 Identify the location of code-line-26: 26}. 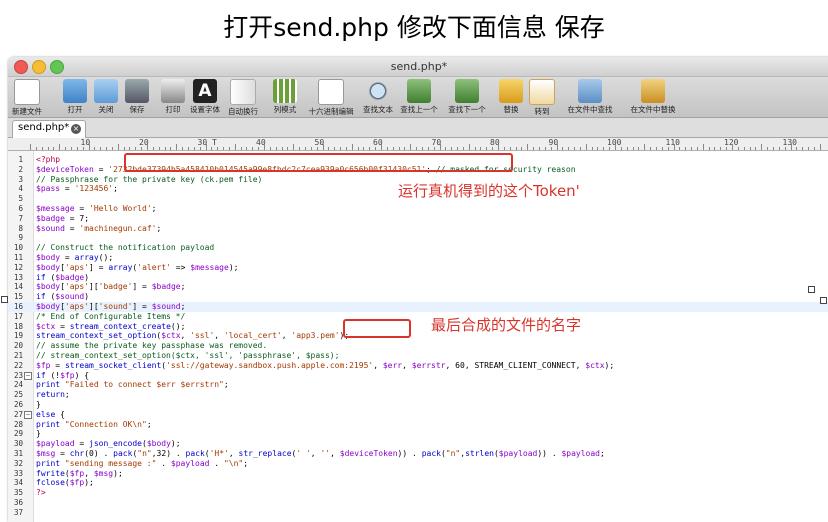
(418, 405).